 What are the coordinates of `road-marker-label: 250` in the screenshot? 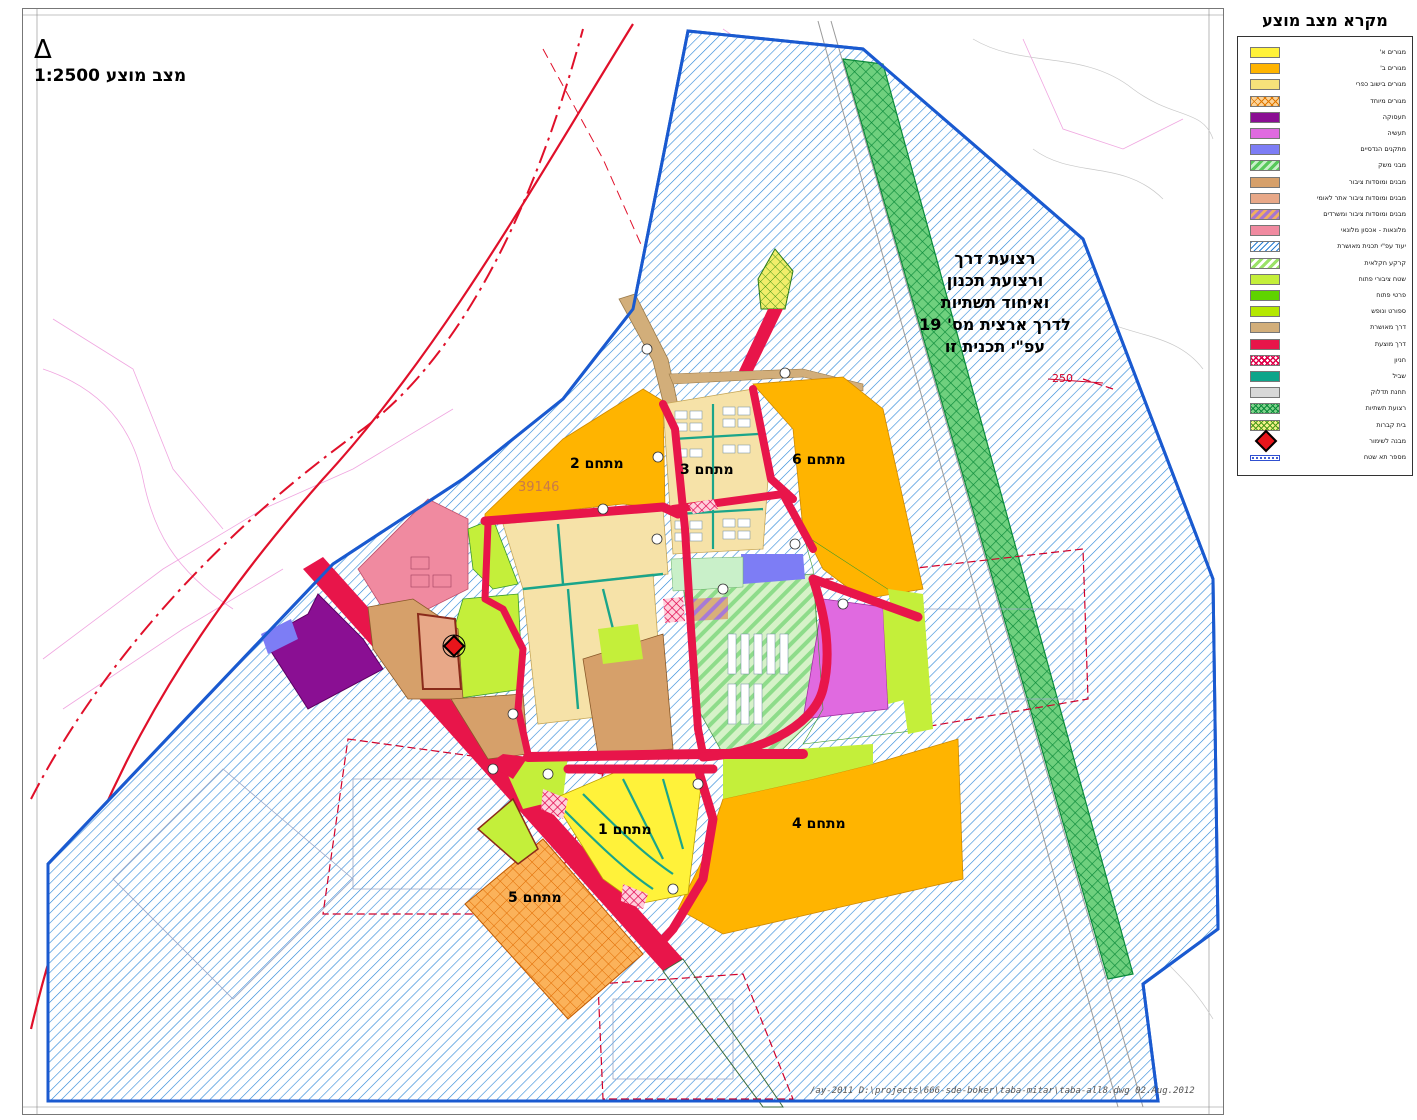 It's located at (1062, 378).